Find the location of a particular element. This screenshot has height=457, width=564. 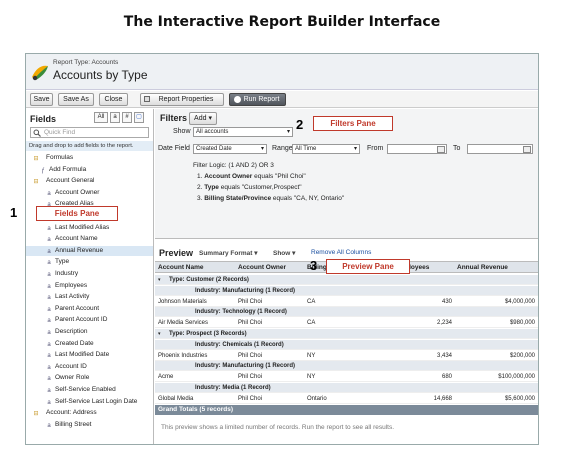

table-cell: 3,434 is located at coordinates (444, 355).